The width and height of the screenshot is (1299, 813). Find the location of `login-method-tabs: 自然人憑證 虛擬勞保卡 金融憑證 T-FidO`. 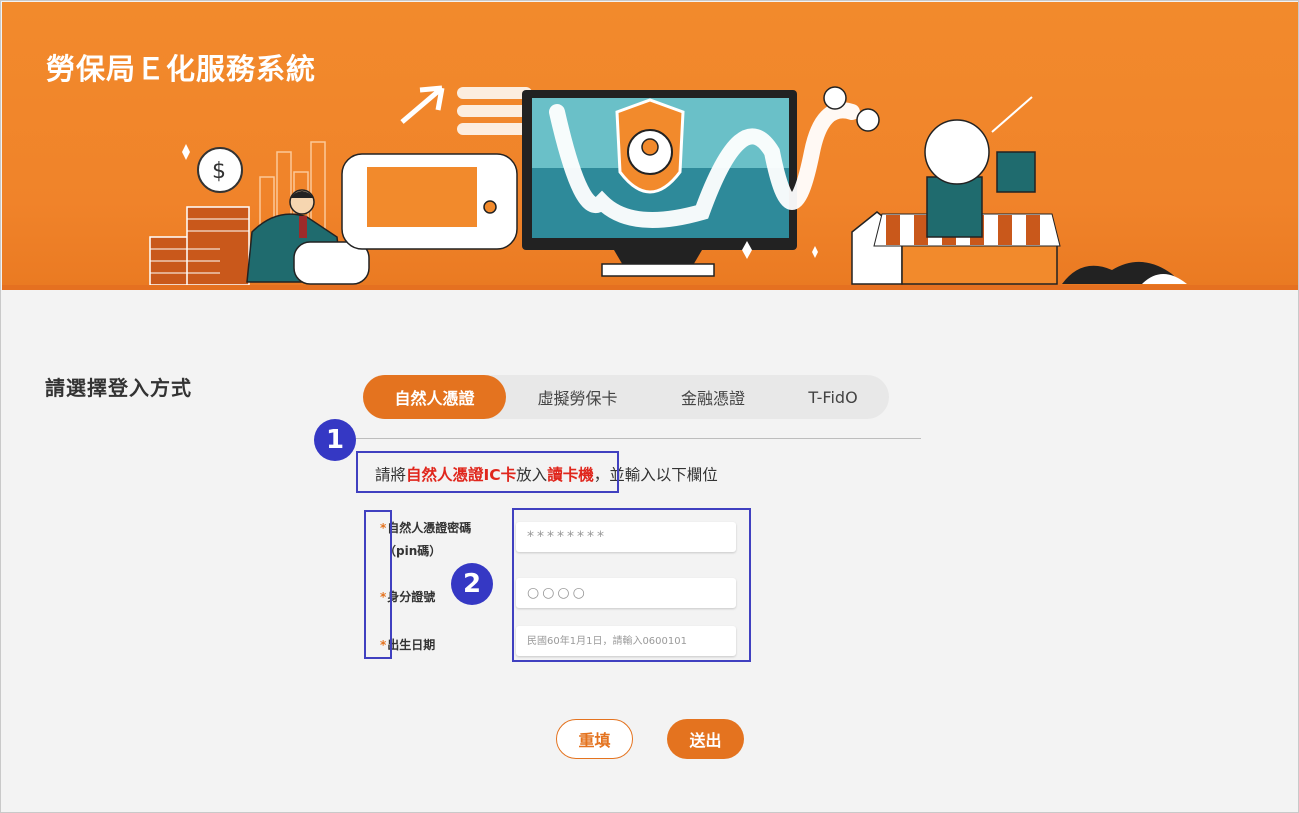

login-method-tabs: 自然人憑證 虛擬勞保卡 金融憑證 T-FidO is located at coordinates (626, 397).